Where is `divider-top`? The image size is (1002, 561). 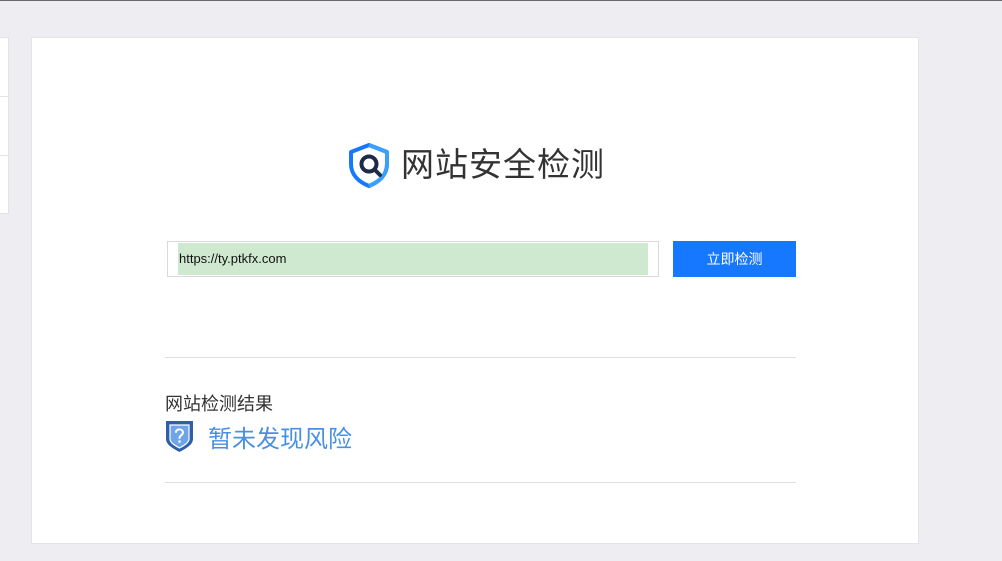 divider-top is located at coordinates (480, 357).